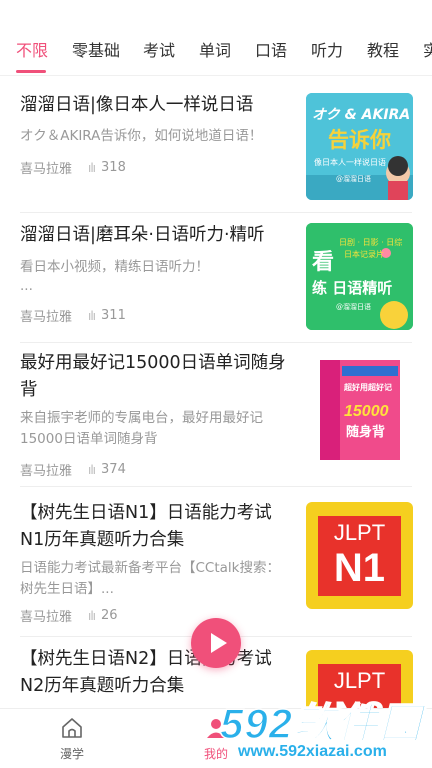 The height and width of the screenshot is (768, 432). I want to click on album-description: 来自振宇老师的专属电台，最好用最好记15000日语单词随身背, so click(141, 428).